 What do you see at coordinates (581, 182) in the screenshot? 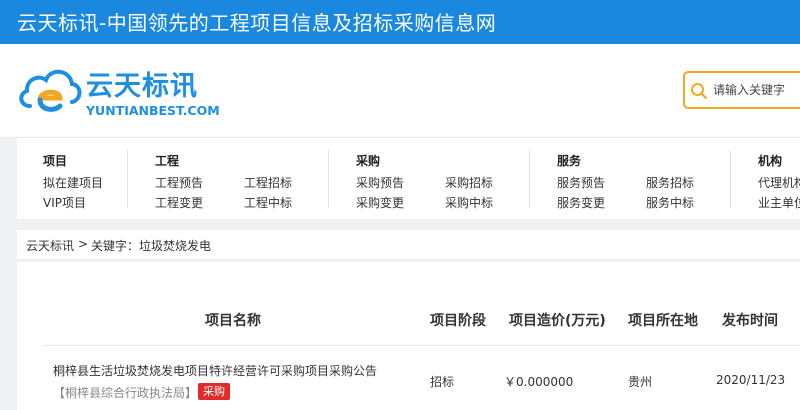
I see `nav-link-service-forecast: 服务预告` at bounding box center [581, 182].